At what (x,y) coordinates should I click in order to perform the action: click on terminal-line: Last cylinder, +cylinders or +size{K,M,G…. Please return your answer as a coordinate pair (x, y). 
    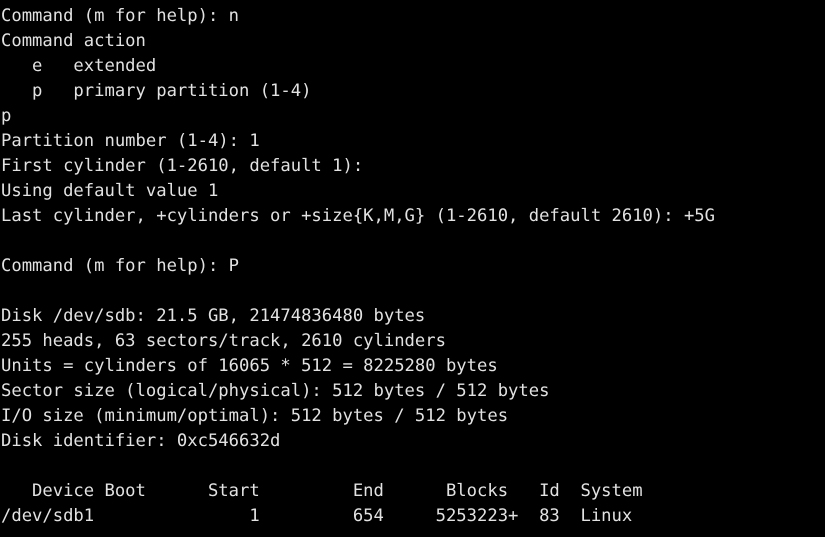
    Looking at the image, I should click on (358, 216).